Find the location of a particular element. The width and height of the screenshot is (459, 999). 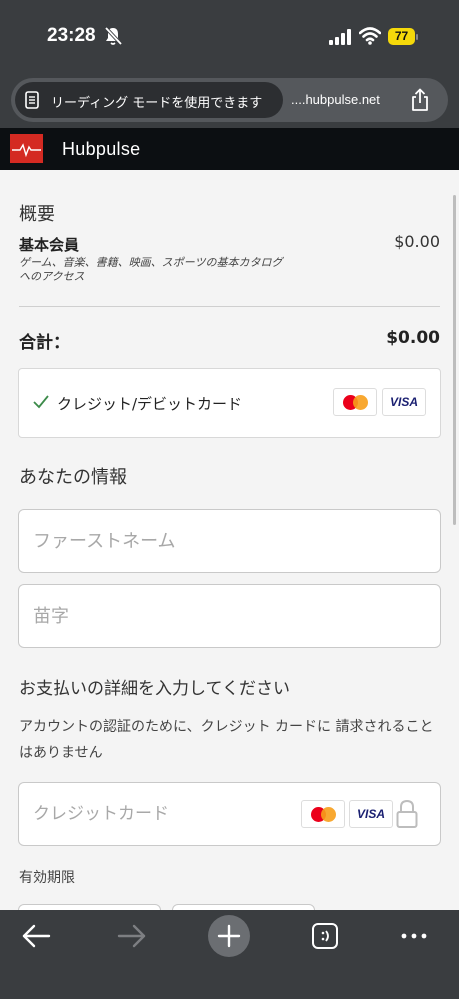

share-icon is located at coordinates (420, 100).